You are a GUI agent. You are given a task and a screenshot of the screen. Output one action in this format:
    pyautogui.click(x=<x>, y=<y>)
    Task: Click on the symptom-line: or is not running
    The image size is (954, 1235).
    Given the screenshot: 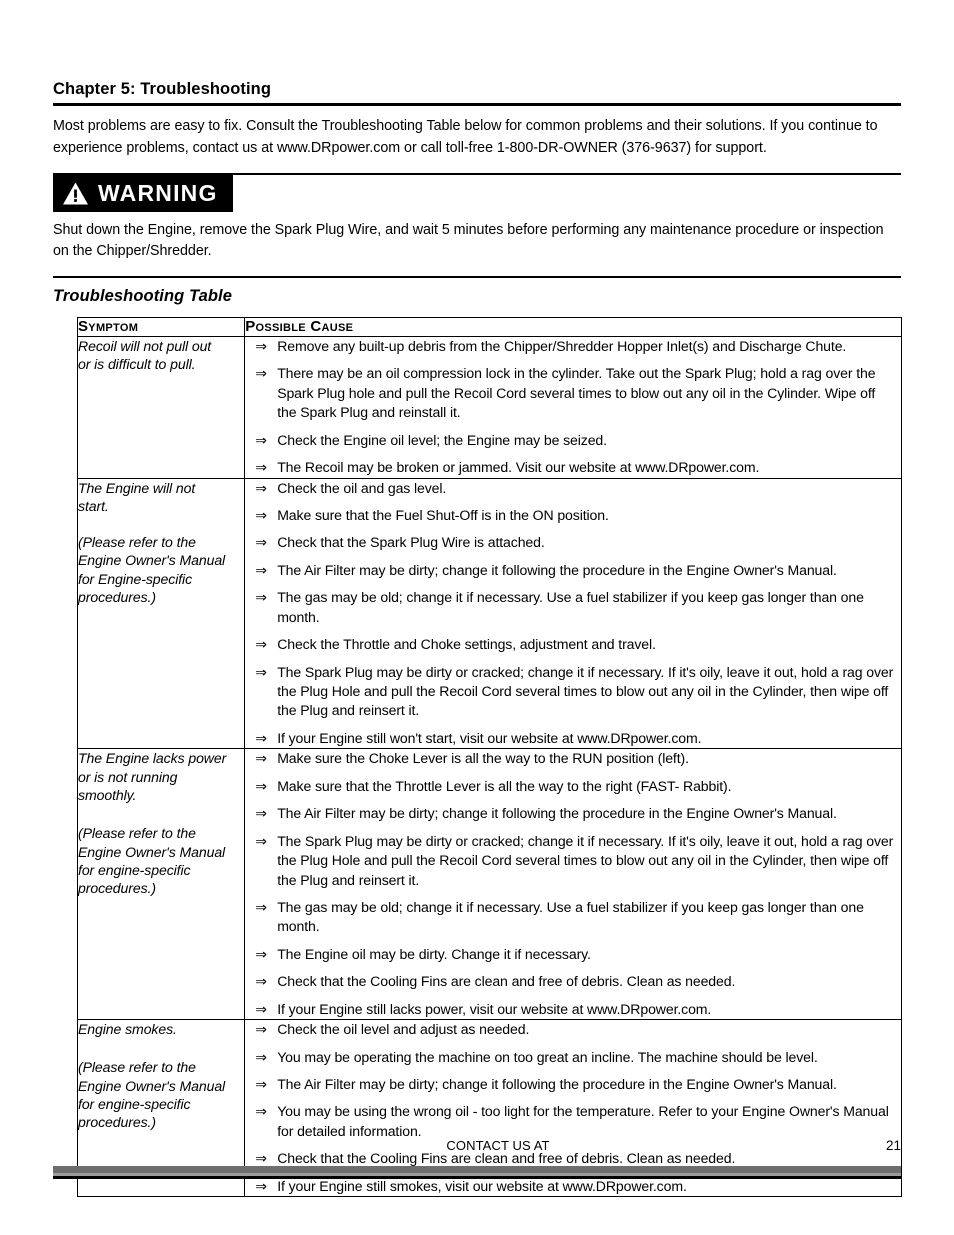 What is the action you would take?
    pyautogui.click(x=128, y=776)
    